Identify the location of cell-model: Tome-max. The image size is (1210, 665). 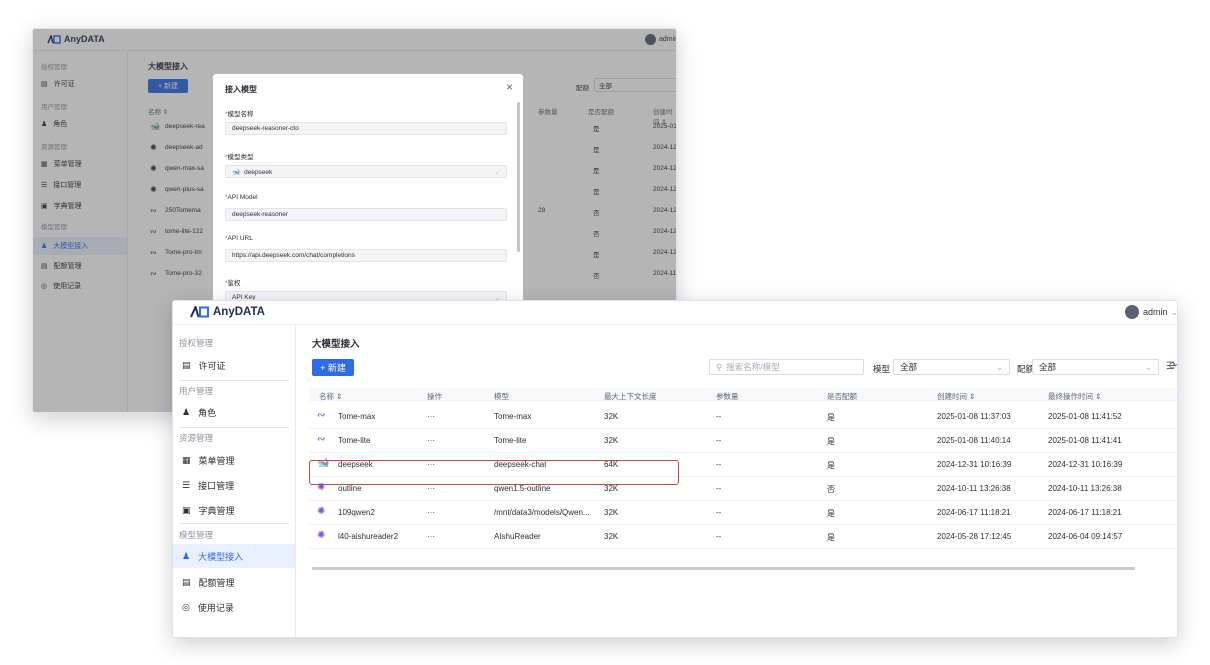
(513, 416).